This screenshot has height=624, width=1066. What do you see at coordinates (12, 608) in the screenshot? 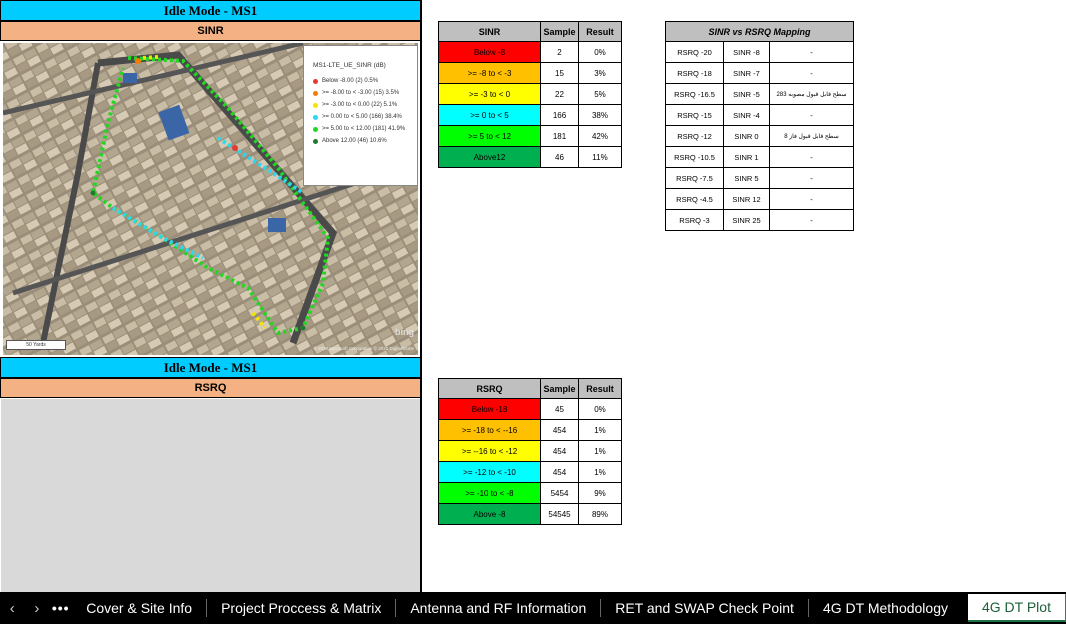
I see `chevron-left-icon: ‹` at bounding box center [12, 608].